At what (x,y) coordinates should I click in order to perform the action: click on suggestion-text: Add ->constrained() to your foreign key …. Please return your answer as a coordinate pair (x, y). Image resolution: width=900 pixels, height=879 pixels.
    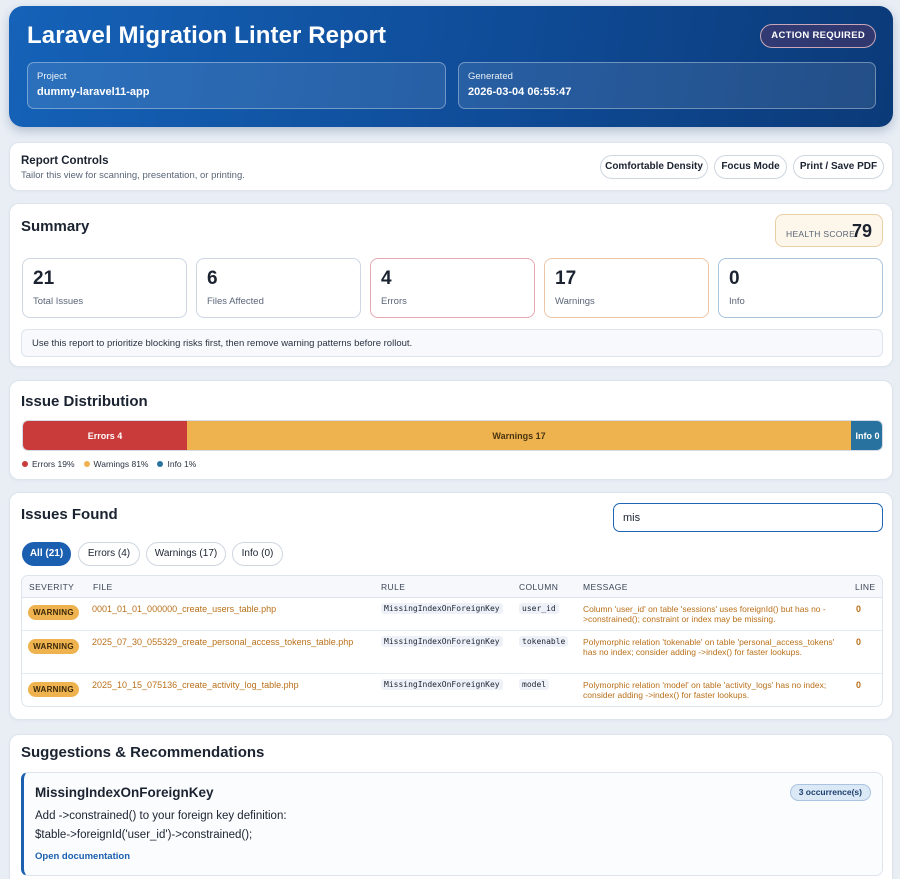
    Looking at the image, I should click on (161, 816).